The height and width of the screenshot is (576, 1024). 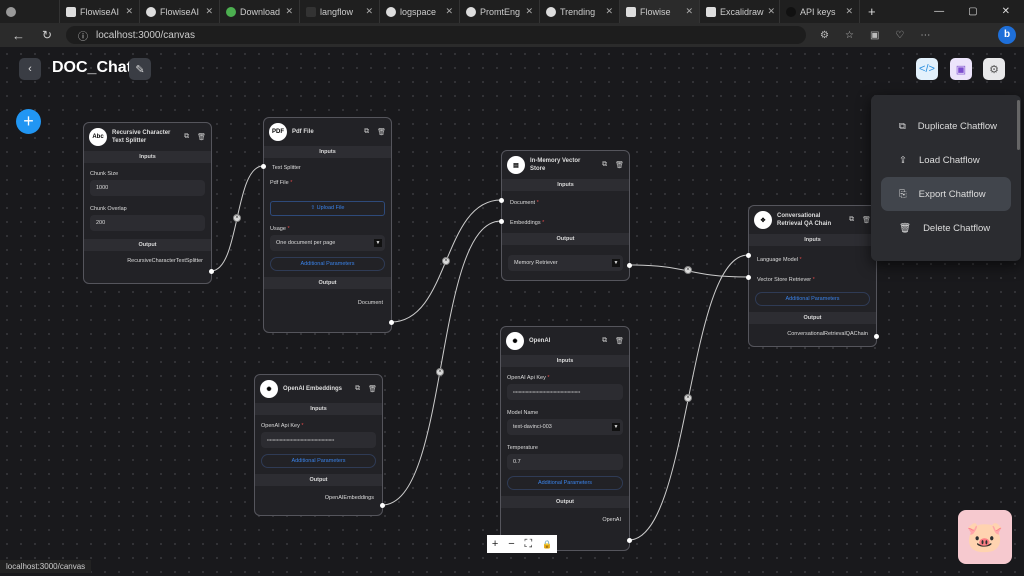 I want to click on menu-item-label: Duplicate Chatflow, so click(x=957, y=126).